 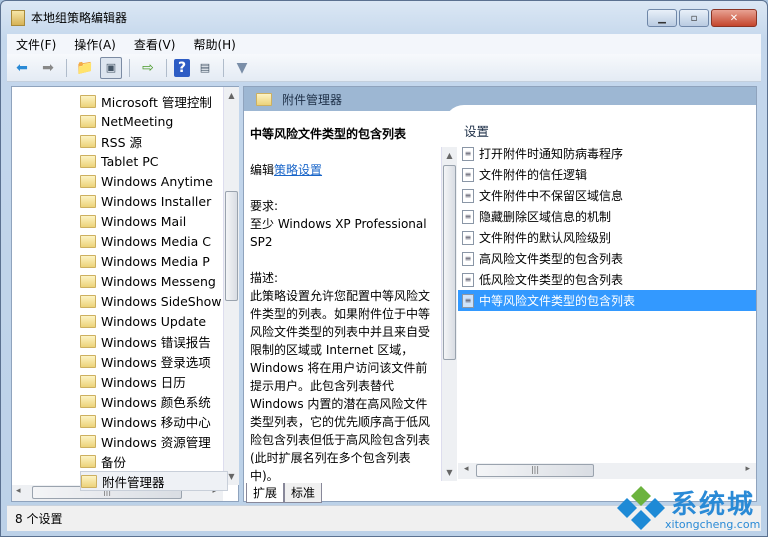 I want to click on tree-item-label: Tablet PC, so click(x=130, y=161).